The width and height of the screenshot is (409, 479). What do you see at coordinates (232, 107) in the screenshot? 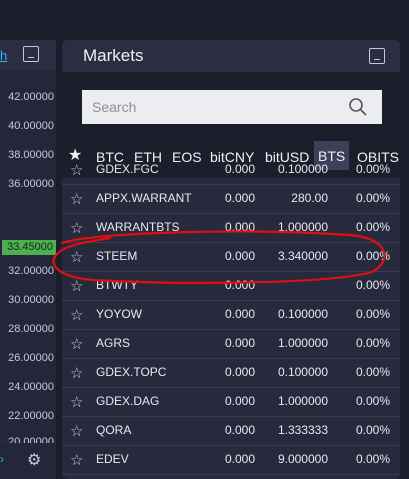
I see `search-input: Search` at bounding box center [232, 107].